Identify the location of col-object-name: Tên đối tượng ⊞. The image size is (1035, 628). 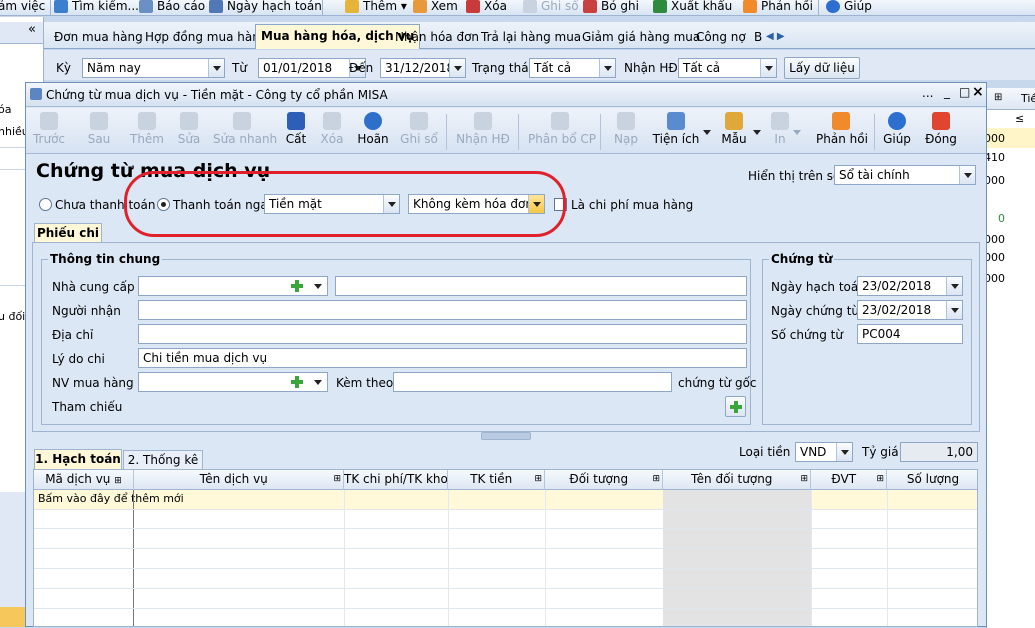
(737, 480).